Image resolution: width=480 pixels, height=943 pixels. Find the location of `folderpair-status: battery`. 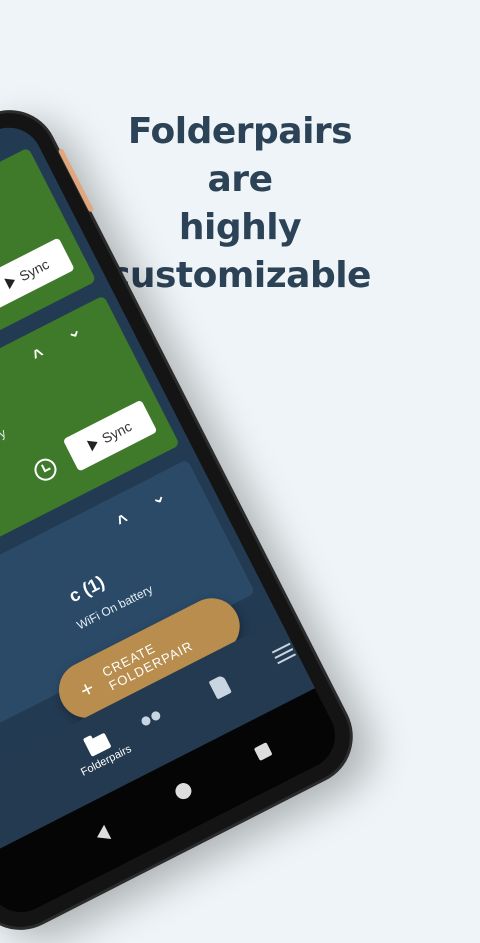

folderpair-status: battery is located at coordinates (4, 440).